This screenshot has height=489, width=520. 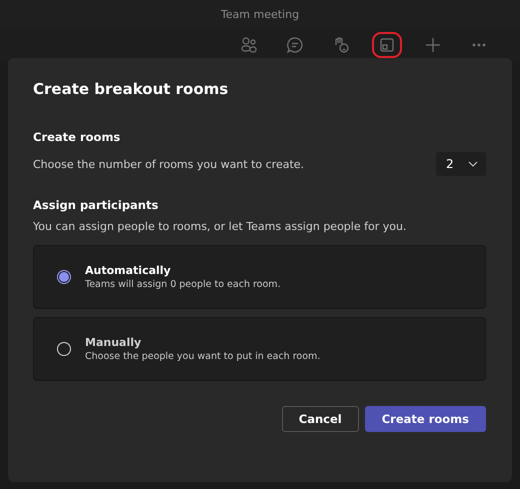 What do you see at coordinates (259, 349) in the screenshot?
I see `assignment-option: Manually Choose the people you want to put in each room.` at bounding box center [259, 349].